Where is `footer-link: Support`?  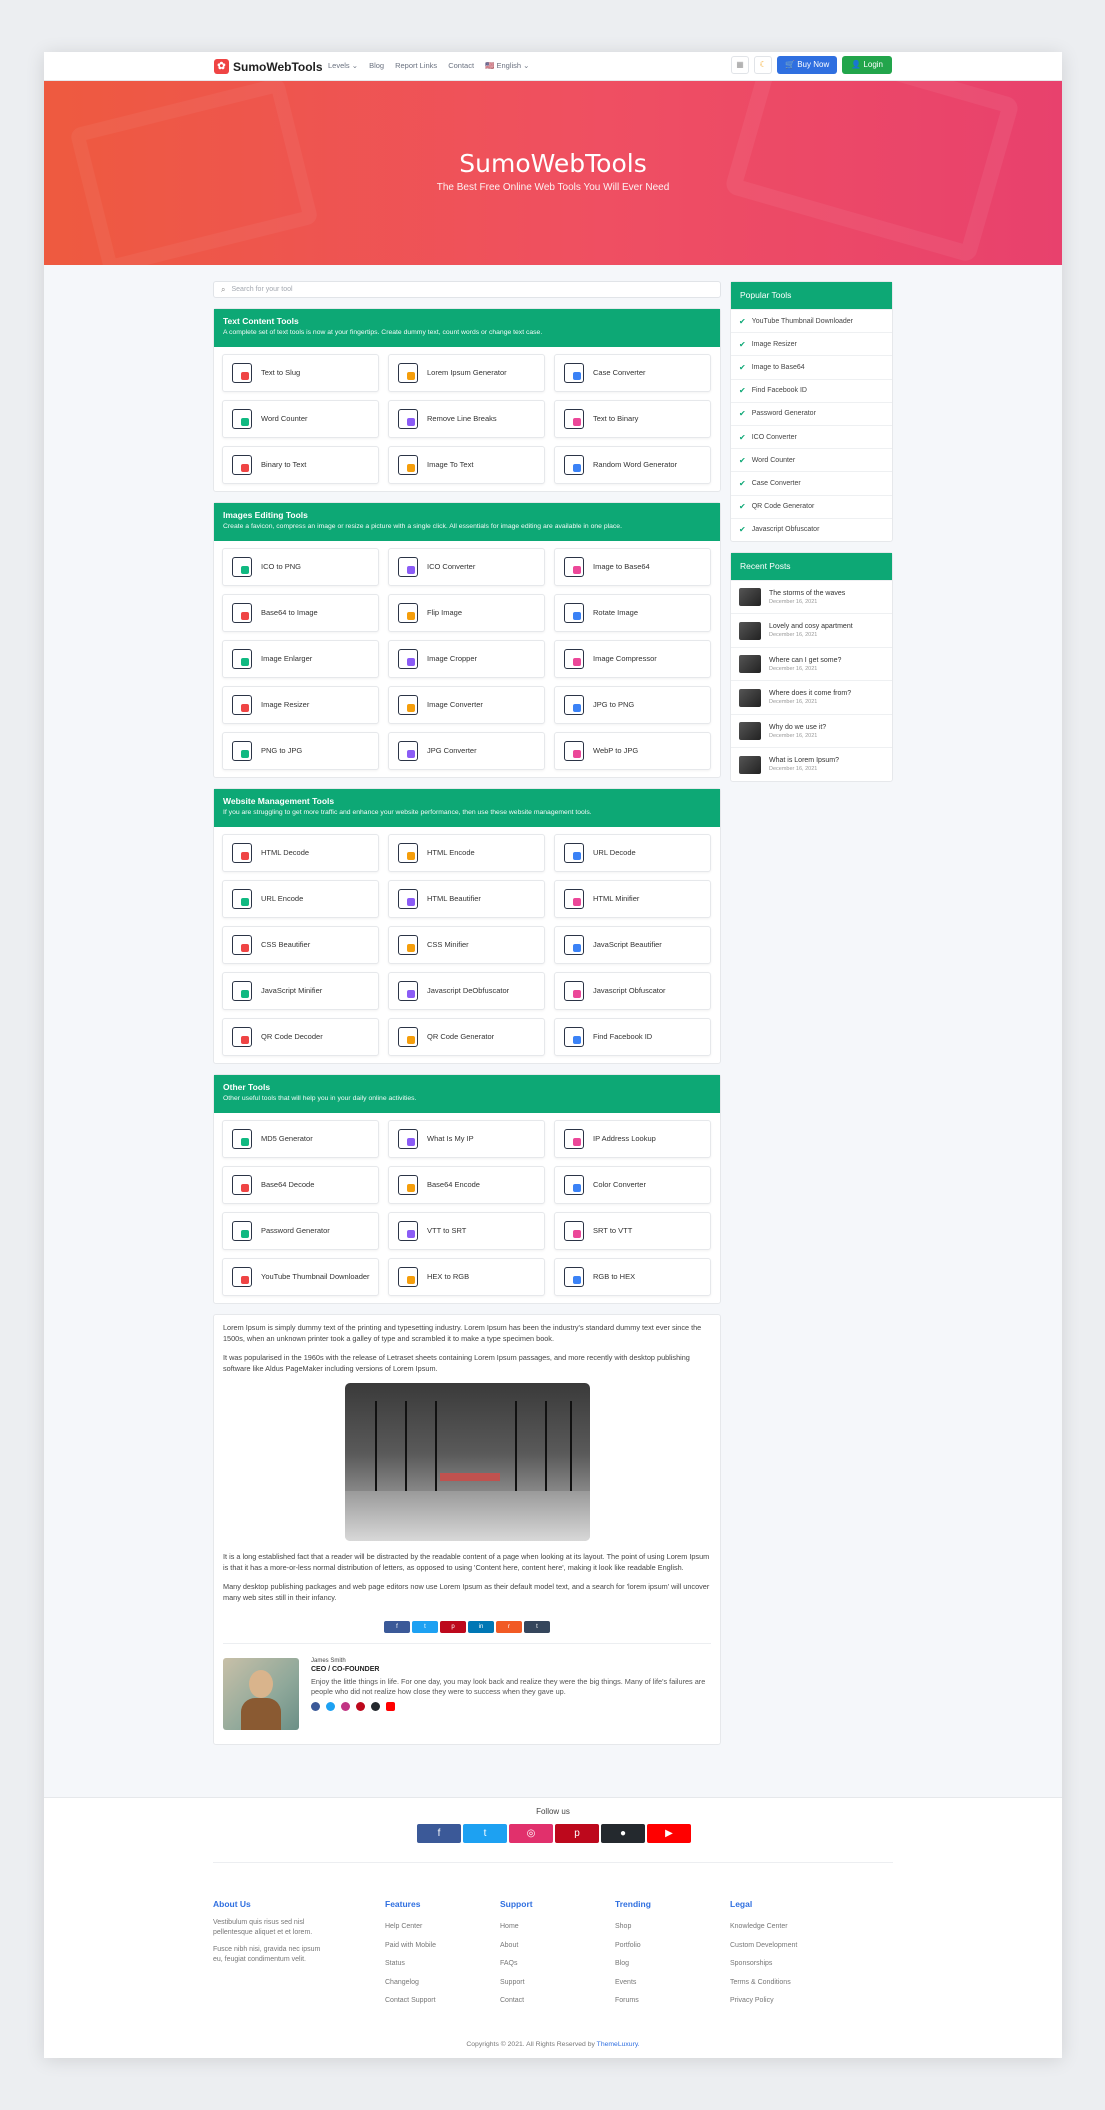 footer-link: Support is located at coordinates (516, 1983).